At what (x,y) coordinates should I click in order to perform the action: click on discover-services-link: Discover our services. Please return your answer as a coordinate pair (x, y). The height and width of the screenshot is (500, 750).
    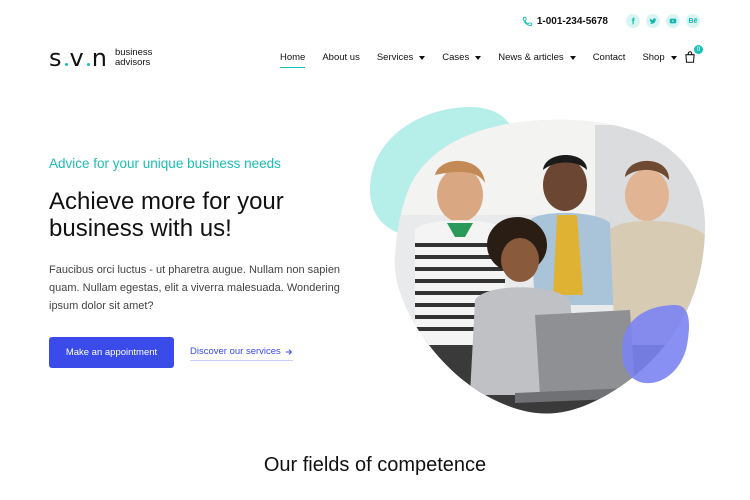
    Looking at the image, I should click on (241, 353).